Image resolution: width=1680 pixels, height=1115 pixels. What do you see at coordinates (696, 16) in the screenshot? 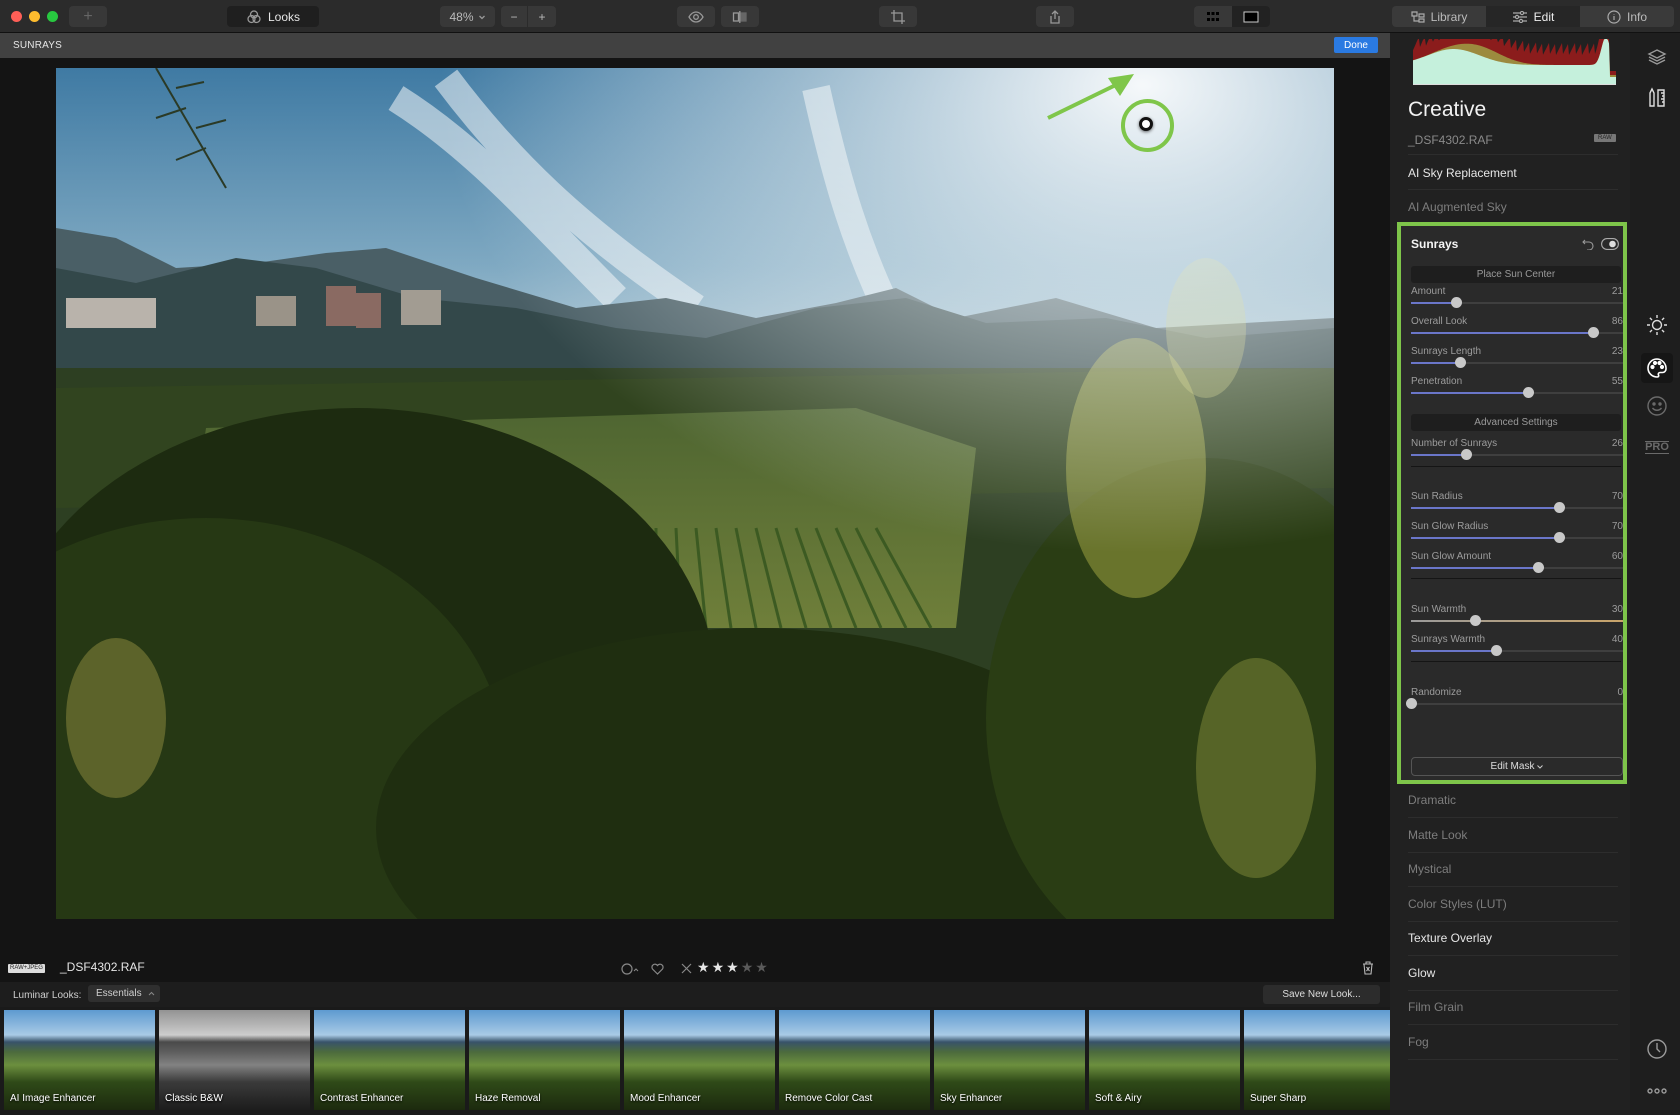
I see `preview-button` at bounding box center [696, 16].